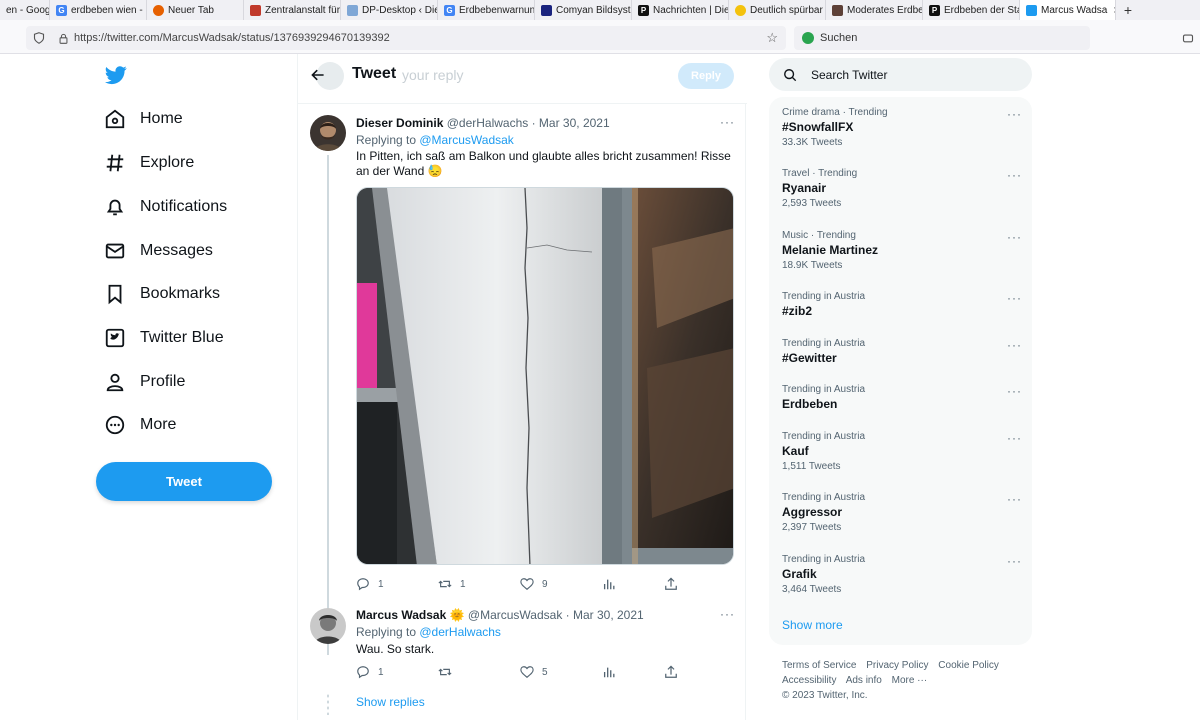 The width and height of the screenshot is (1200, 720). What do you see at coordinates (486, 10) in the screenshot?
I see `browser-tab: G Erdbebenwarnun` at bounding box center [486, 10].